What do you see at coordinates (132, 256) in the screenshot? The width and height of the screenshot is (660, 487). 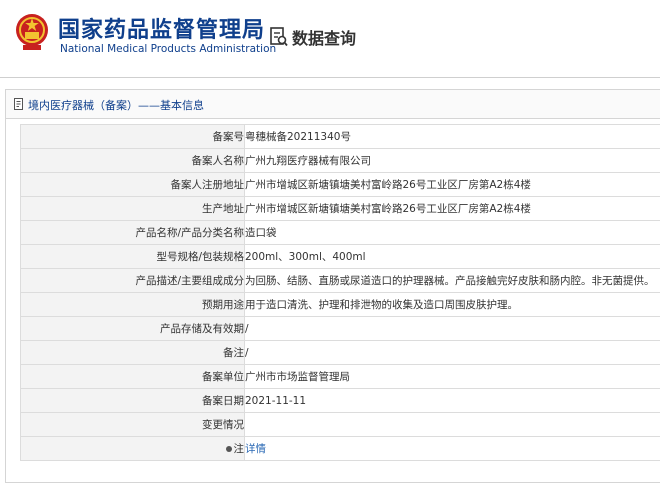 I see `row-label: 型号规格/包装规格` at bounding box center [132, 256].